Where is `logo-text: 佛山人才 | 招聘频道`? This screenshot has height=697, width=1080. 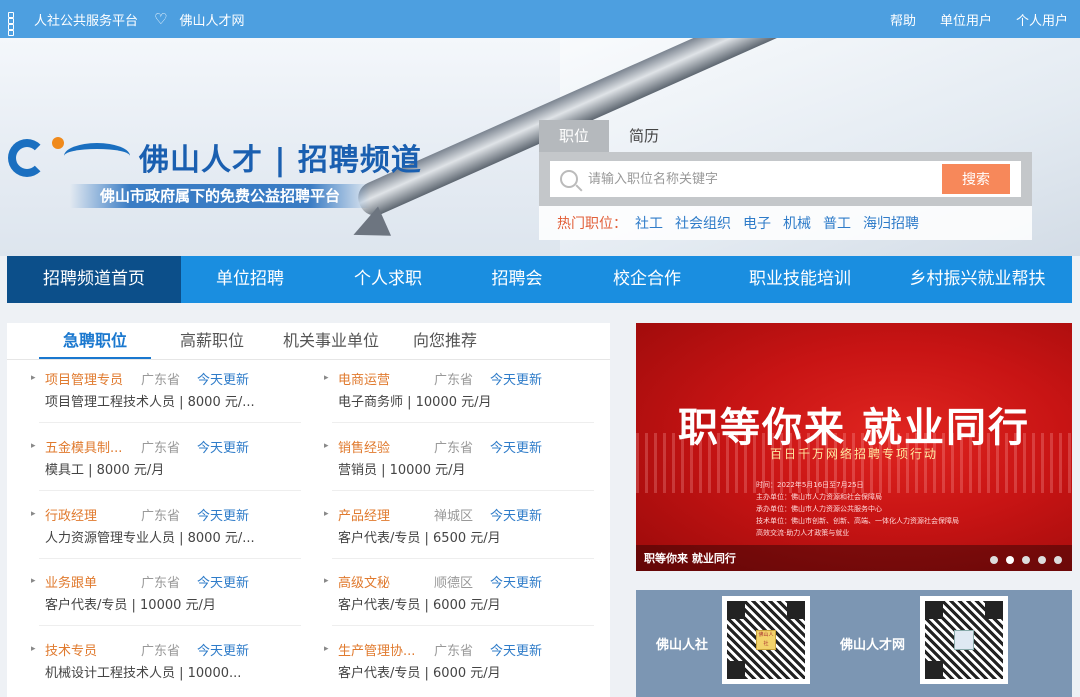
logo-text: 佛山人才 | 招聘频道 is located at coordinates (280, 160).